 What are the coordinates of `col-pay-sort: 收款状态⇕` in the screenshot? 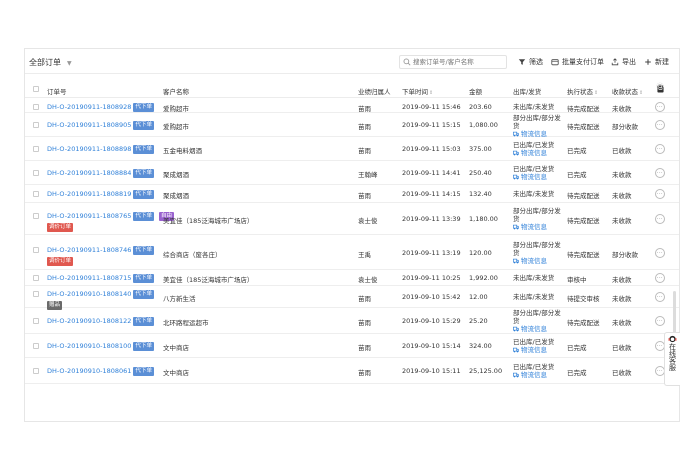 It's located at (627, 91).